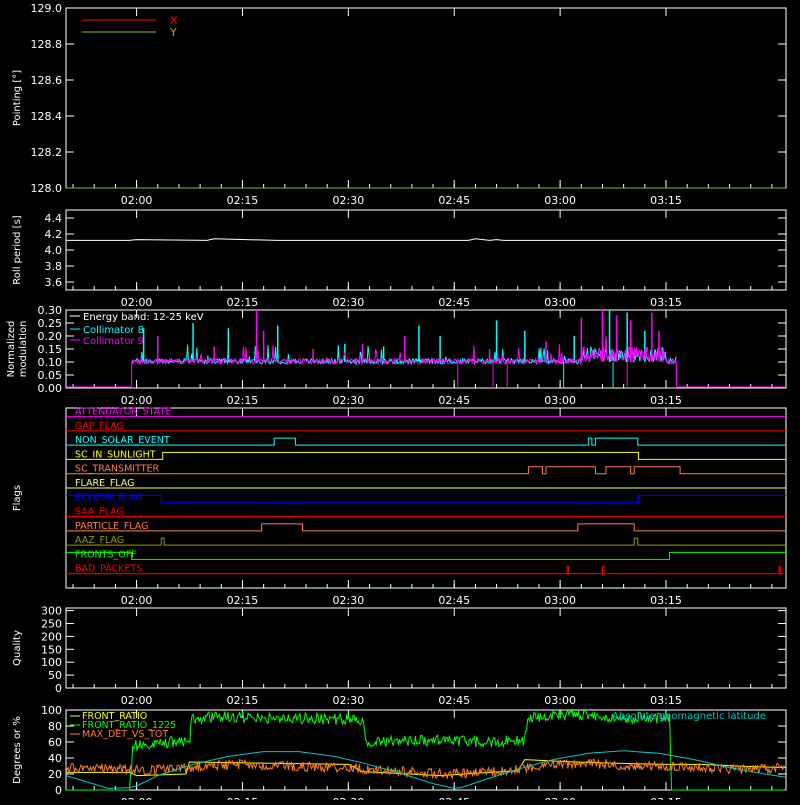  Describe the element at coordinates (117, 469) in the screenshot. I see `flag-label-sc_transmitter: SC_TRANSMITTER` at that location.